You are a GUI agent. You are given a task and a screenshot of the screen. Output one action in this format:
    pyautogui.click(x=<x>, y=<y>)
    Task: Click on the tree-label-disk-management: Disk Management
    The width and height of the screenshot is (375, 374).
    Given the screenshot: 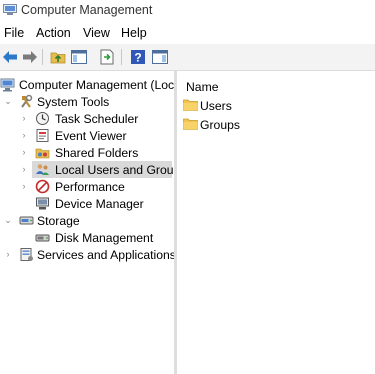 What is the action you would take?
    pyautogui.click(x=104, y=238)
    